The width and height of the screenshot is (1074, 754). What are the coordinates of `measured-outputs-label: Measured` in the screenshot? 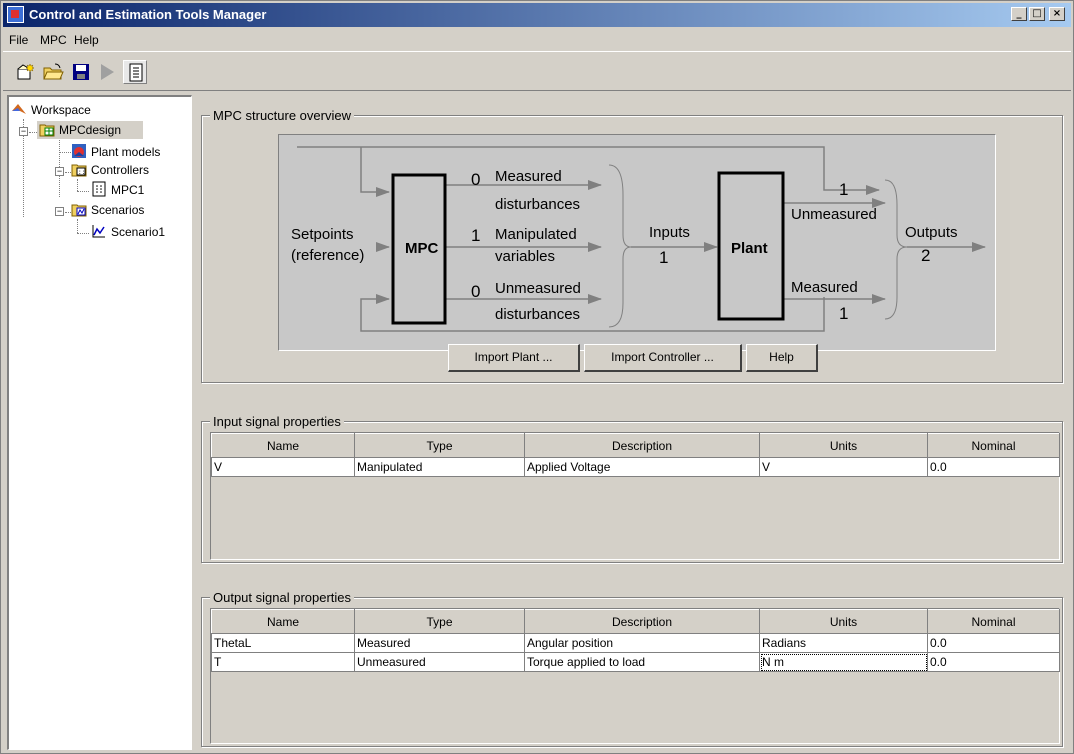 It's located at (824, 287).